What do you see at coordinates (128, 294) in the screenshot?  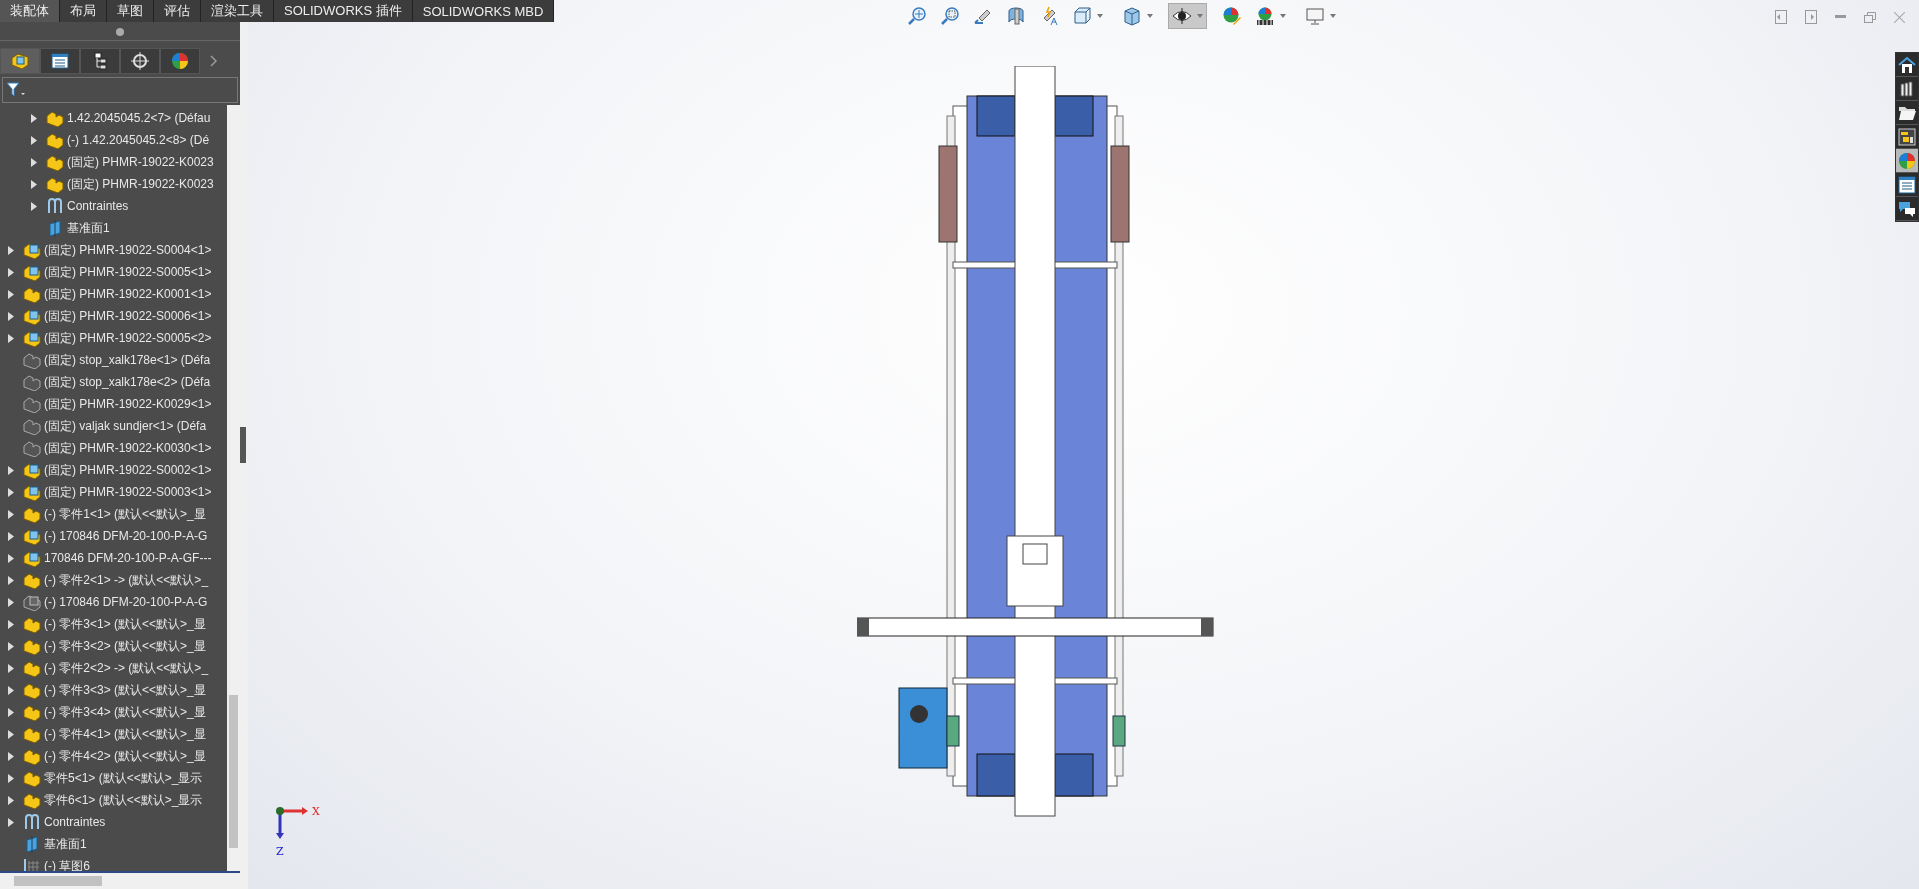 I see `tree-item-label: (固定) PHMR-19022-K0001<1>` at bounding box center [128, 294].